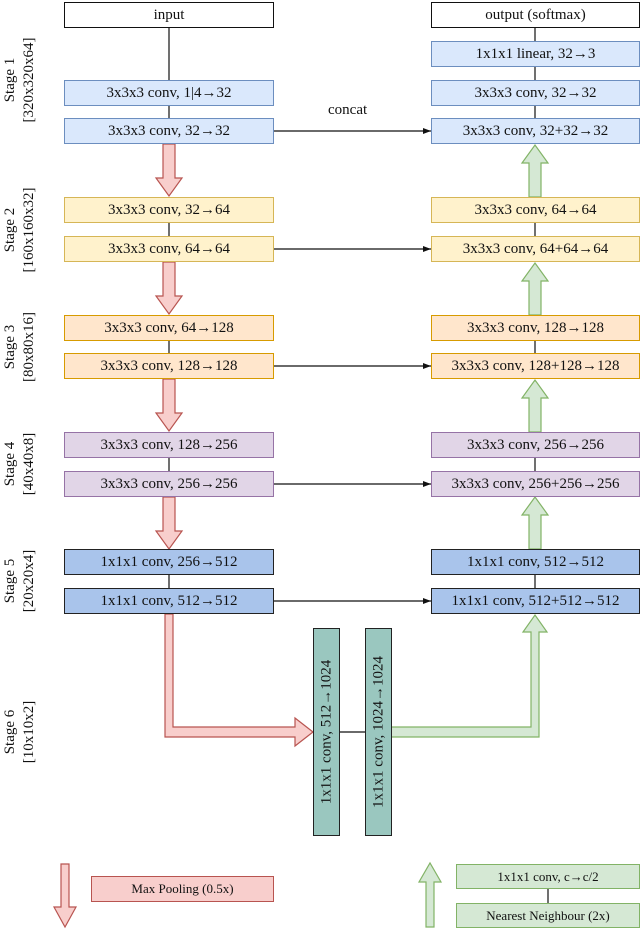  Describe the element at coordinates (430, 894) in the screenshot. I see `legend-upsample-arrow` at that location.